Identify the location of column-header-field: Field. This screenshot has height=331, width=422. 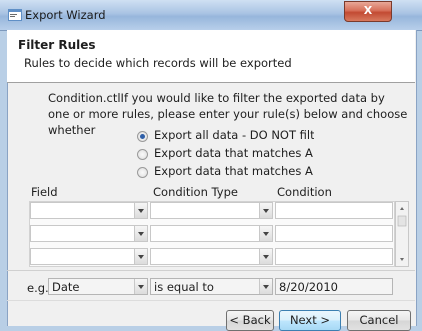
(44, 192).